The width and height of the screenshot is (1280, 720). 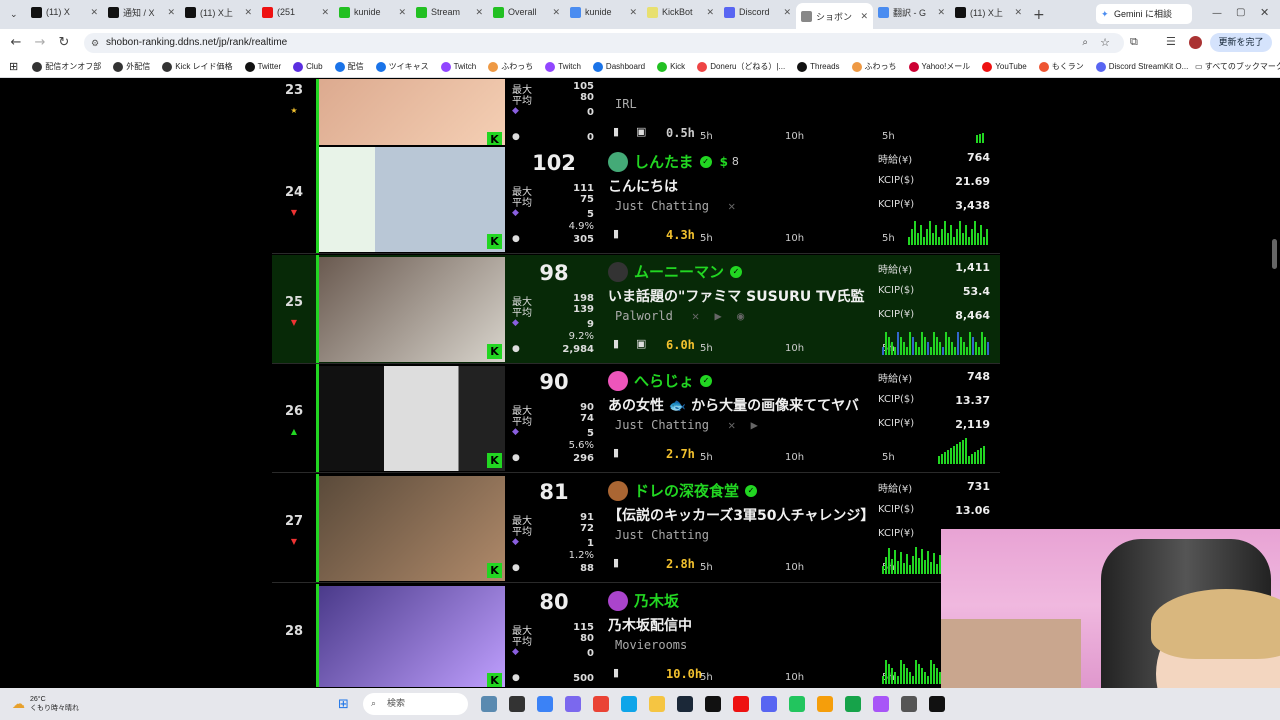 I want to click on bookmark-8: ふわっち, so click(x=510, y=66).